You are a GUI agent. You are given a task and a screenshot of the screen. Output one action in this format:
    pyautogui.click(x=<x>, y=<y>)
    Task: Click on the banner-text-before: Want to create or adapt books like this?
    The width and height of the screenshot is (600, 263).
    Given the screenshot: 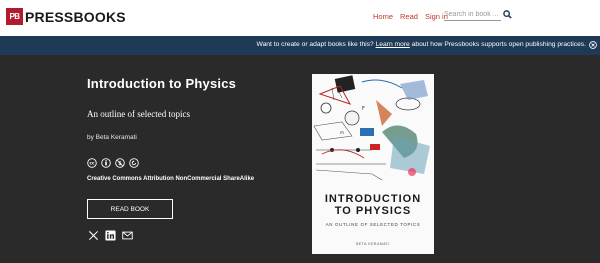 What is the action you would take?
    pyautogui.click(x=315, y=44)
    